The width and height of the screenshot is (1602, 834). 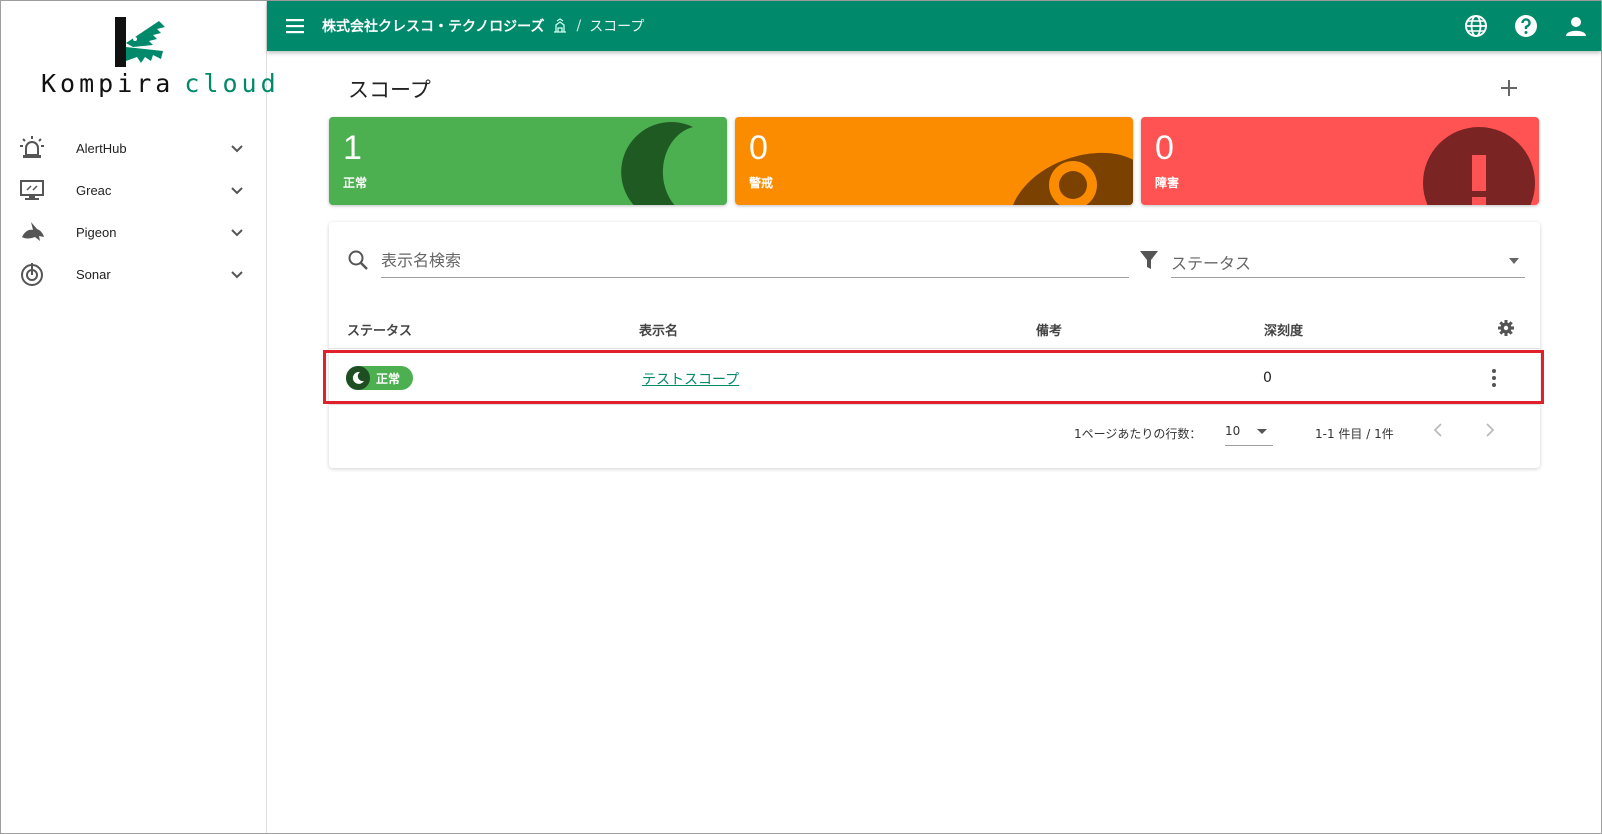 What do you see at coordinates (933, 377) in the screenshot?
I see `table-row: 正常 テストスコープ 0` at bounding box center [933, 377].